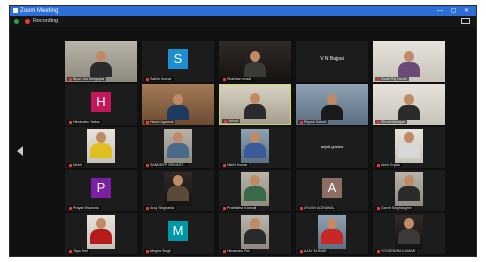 The width and height of the screenshot is (486, 262). I want to click on participant-name-text: Shahdan Imadi, so click(239, 79).